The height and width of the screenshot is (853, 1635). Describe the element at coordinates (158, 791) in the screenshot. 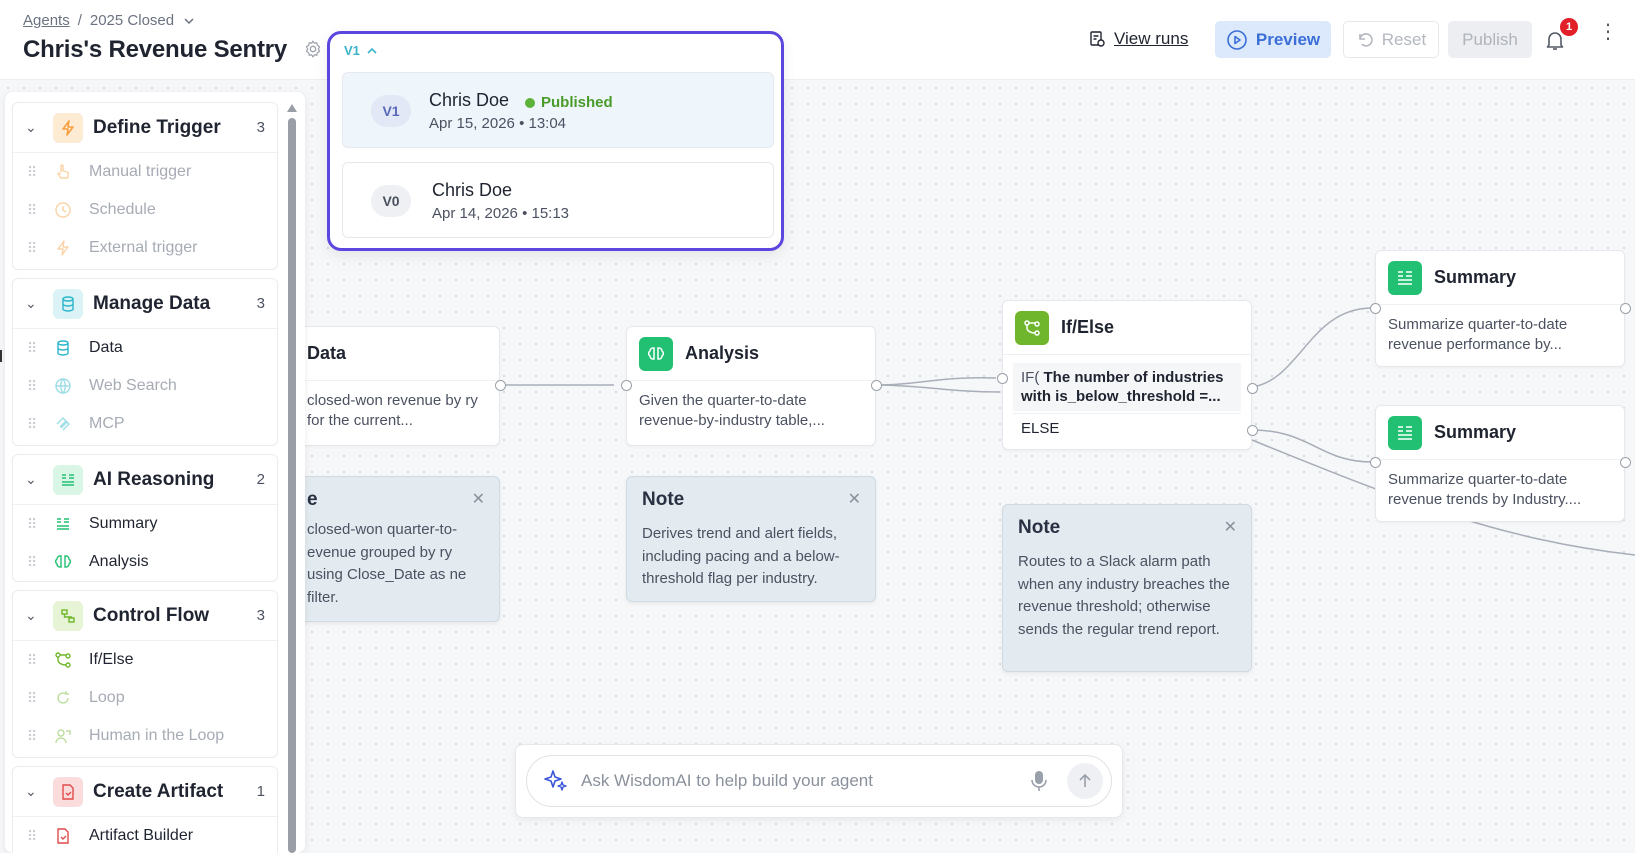

I see `group-title: Create Artifact` at that location.